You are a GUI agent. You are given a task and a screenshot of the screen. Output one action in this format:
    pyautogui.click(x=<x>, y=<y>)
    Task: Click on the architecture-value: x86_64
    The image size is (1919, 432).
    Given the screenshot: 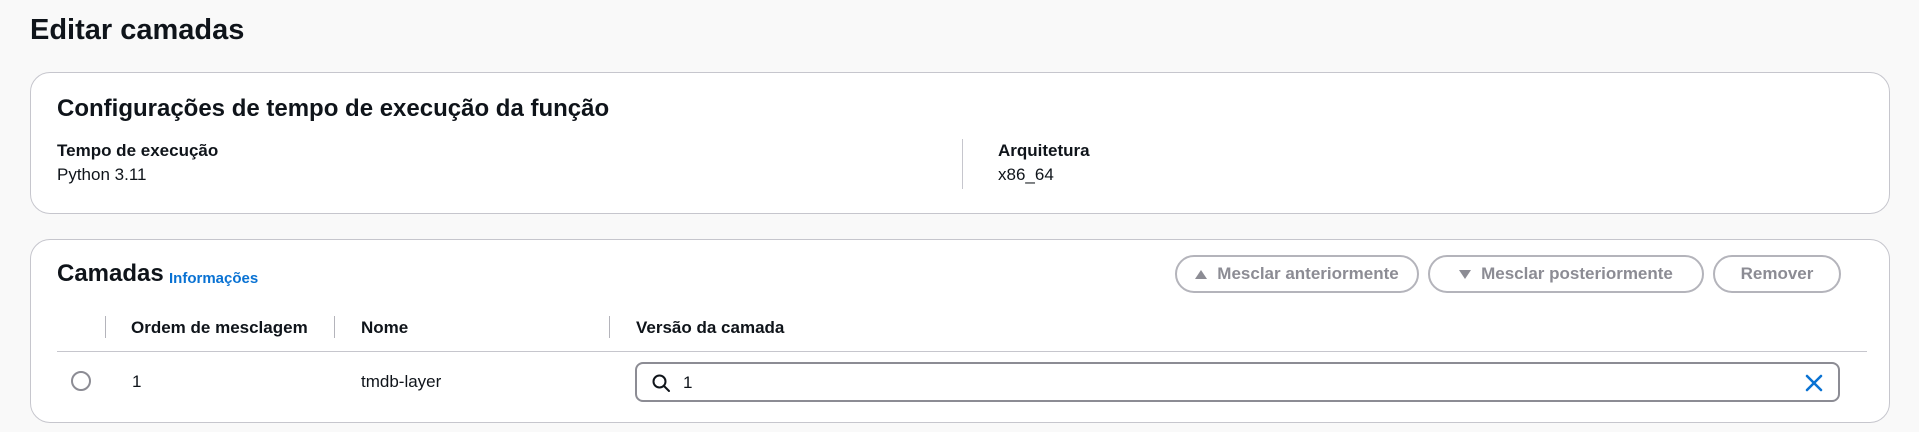 What is the action you would take?
    pyautogui.click(x=1026, y=174)
    